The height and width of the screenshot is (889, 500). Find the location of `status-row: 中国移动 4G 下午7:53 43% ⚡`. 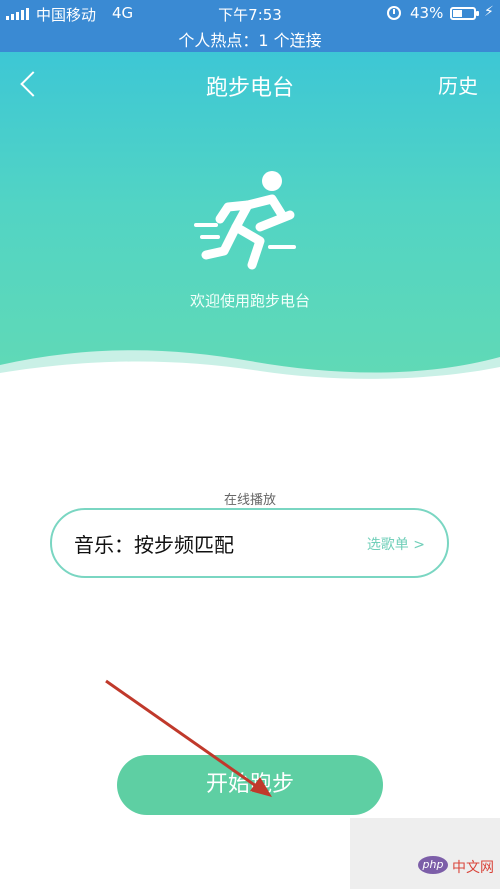

status-row: 中国移动 4G 下午7:53 43% ⚡ is located at coordinates (250, 13).